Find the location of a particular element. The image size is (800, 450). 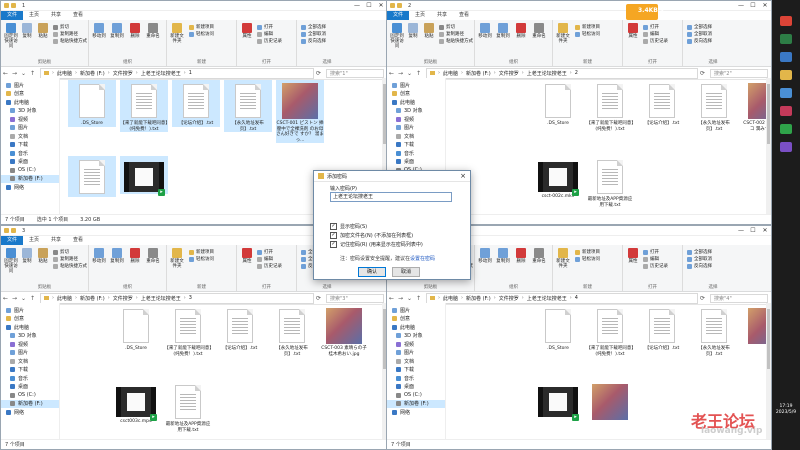

nav-item: 下载 is located at coordinates (30, 145).